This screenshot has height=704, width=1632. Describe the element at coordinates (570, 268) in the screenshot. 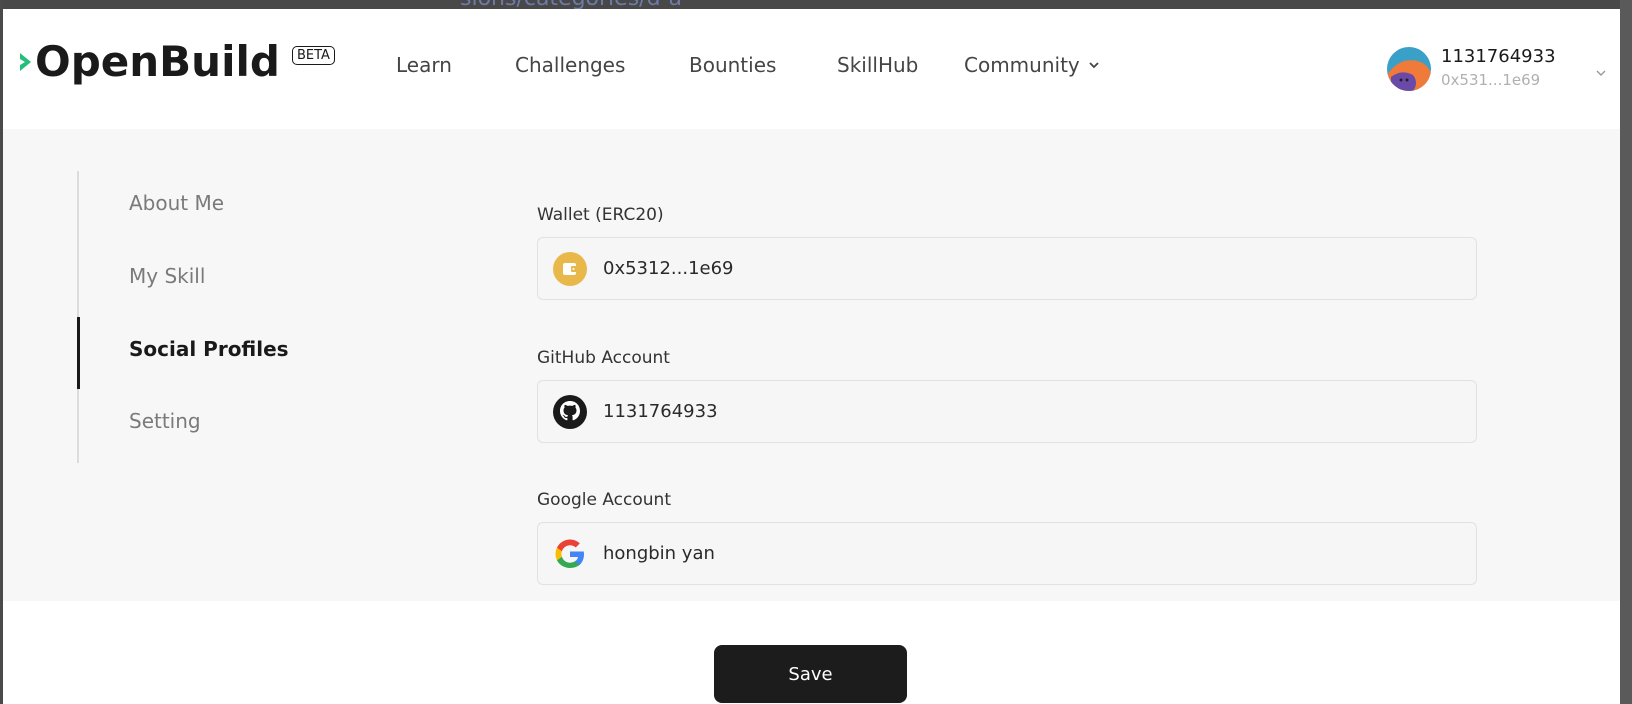

I see `wallet-icon` at that location.